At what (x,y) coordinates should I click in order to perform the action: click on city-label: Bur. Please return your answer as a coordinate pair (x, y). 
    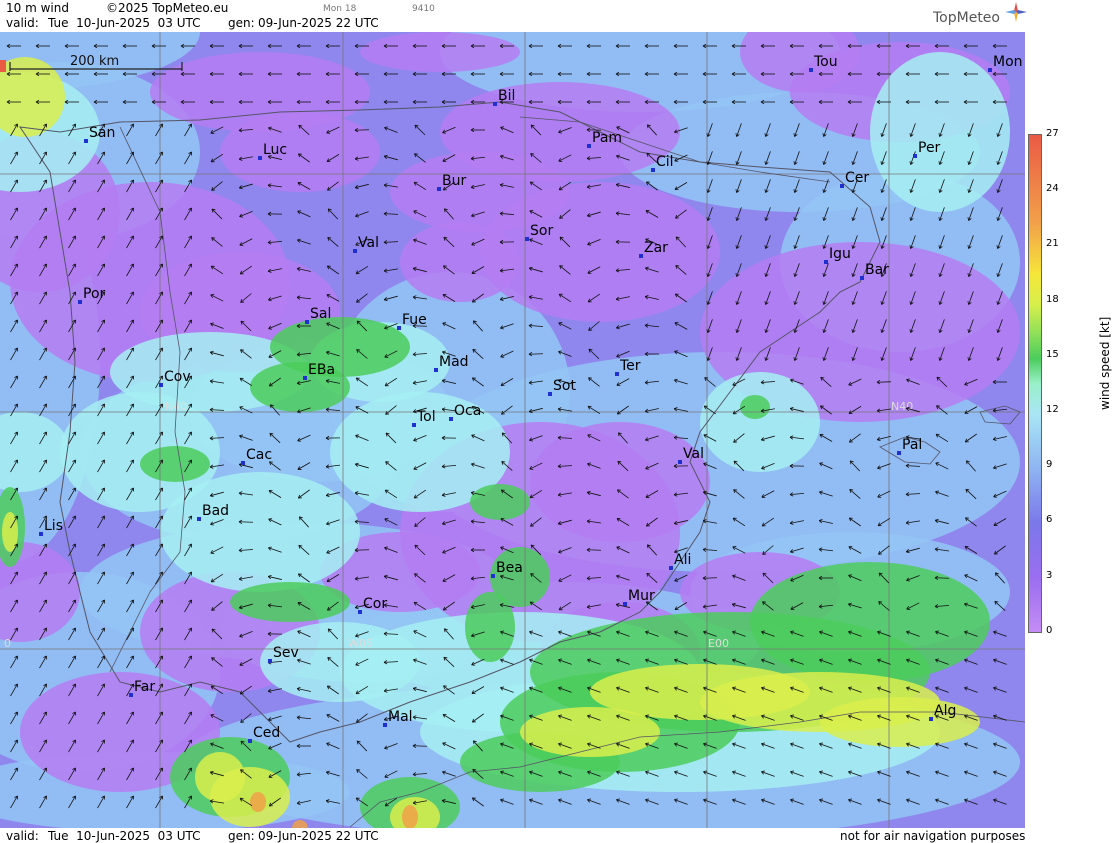
    Looking at the image, I should click on (454, 181).